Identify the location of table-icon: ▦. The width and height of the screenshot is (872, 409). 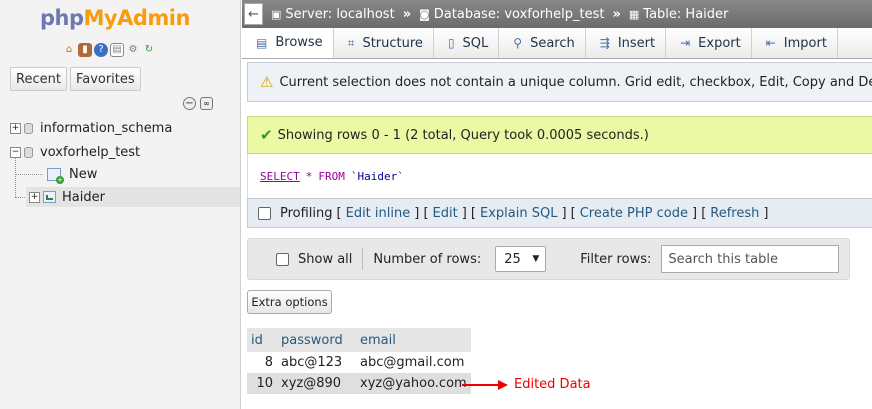
(634, 14).